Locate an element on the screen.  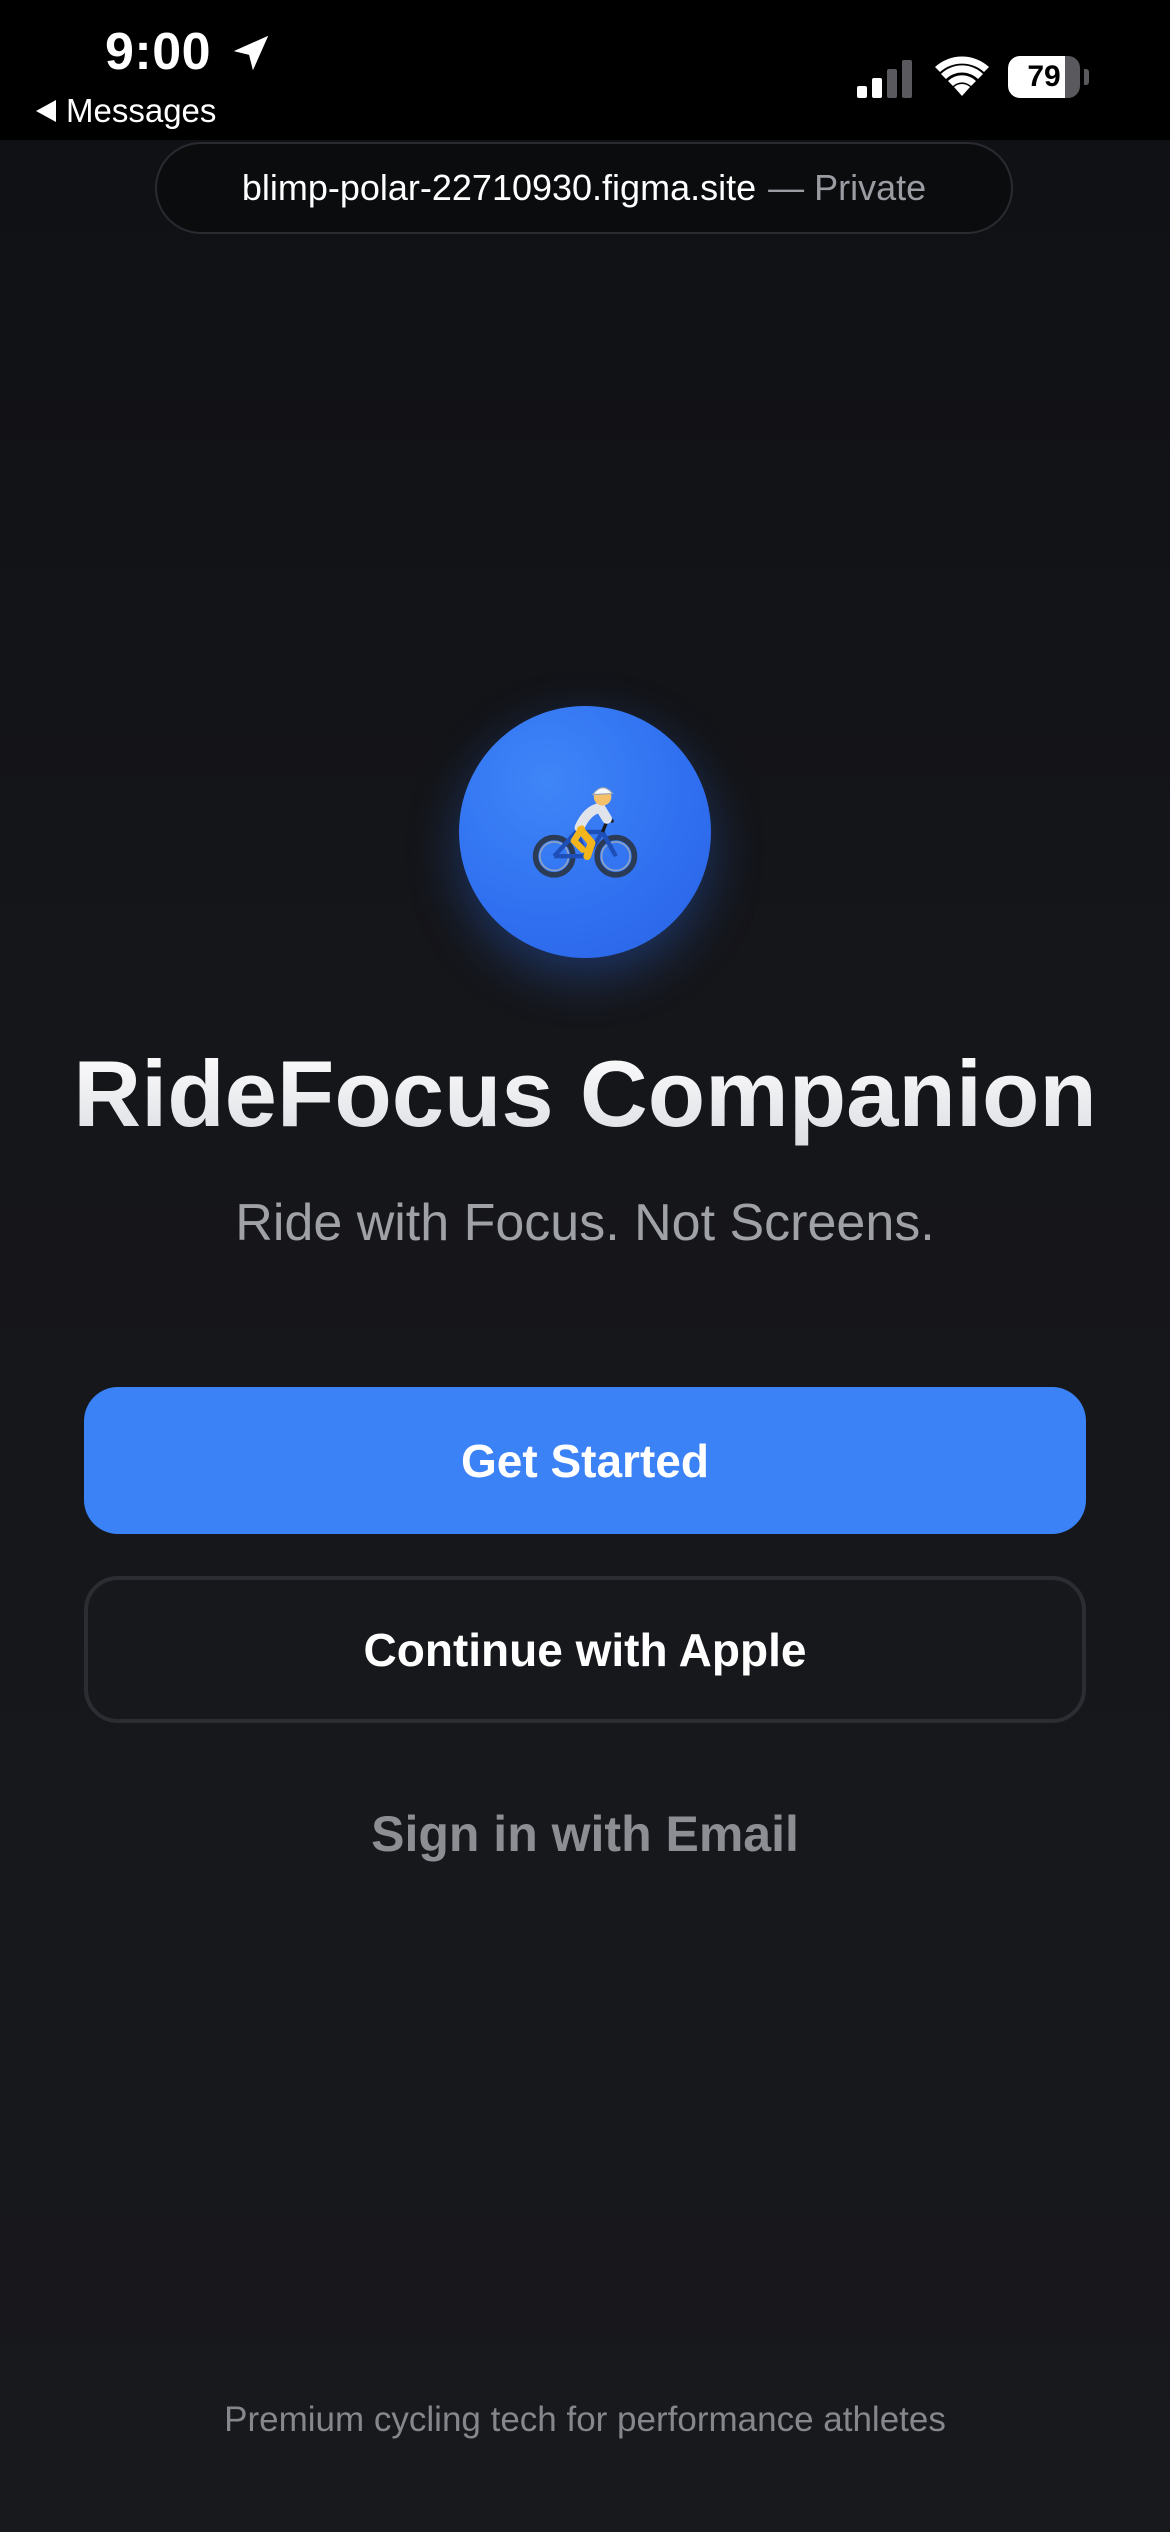
back-to-messages-link: Messages is located at coordinates (126, 111).